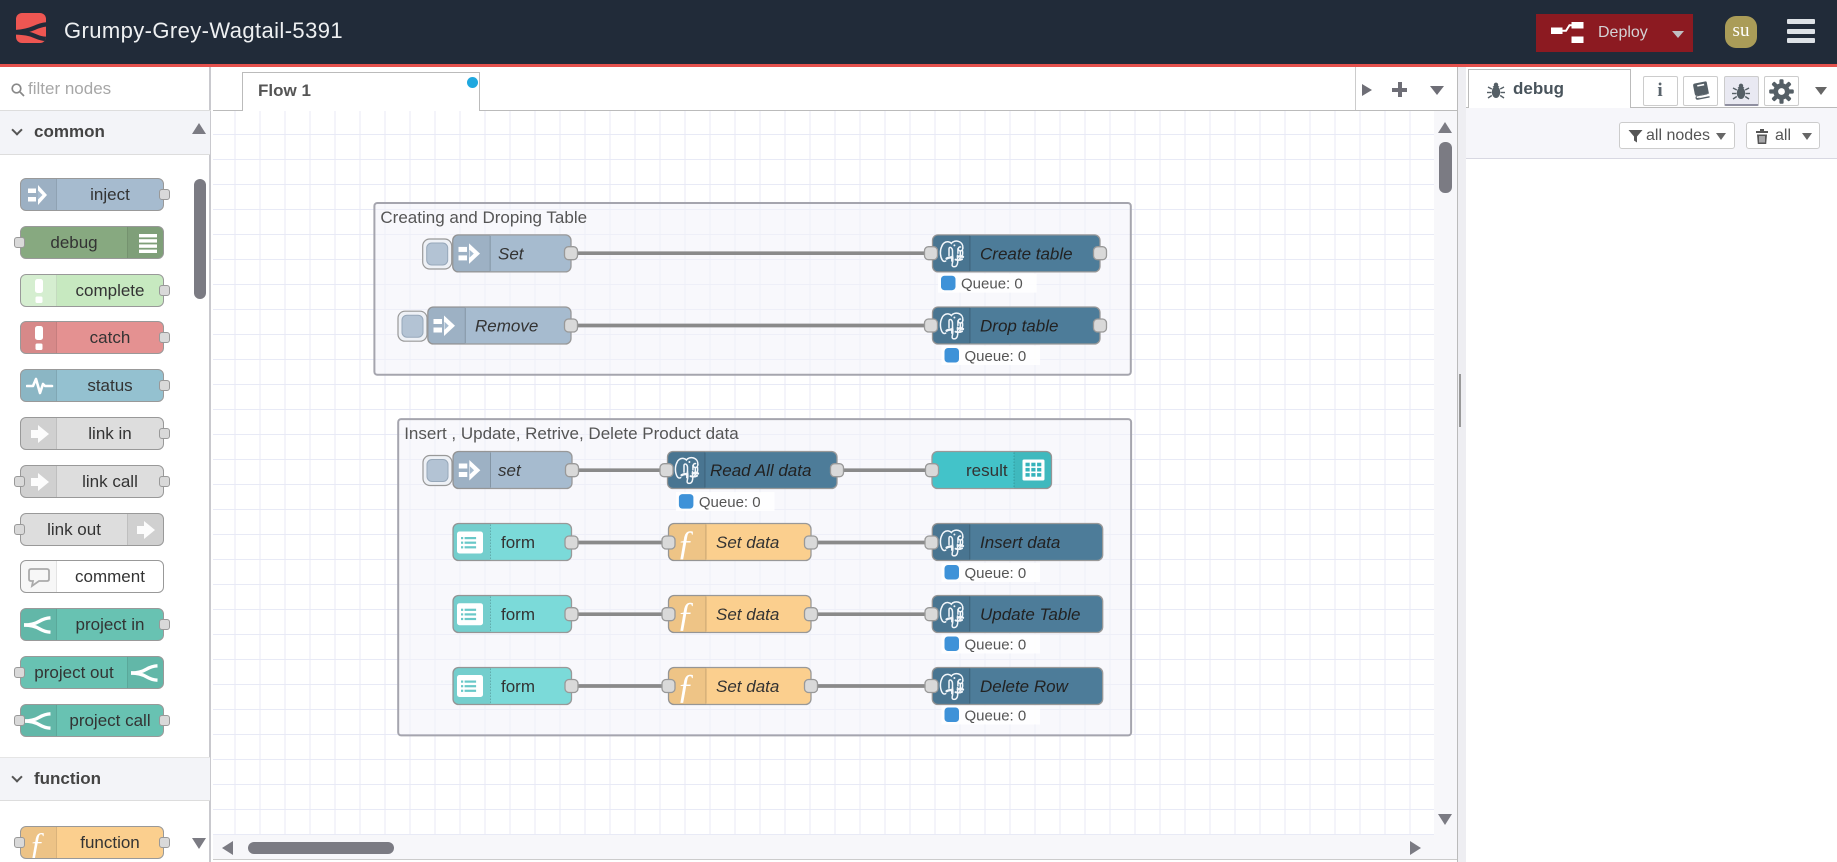  Describe the element at coordinates (1026, 253) in the screenshot. I see `svg-text: Create table` at that location.